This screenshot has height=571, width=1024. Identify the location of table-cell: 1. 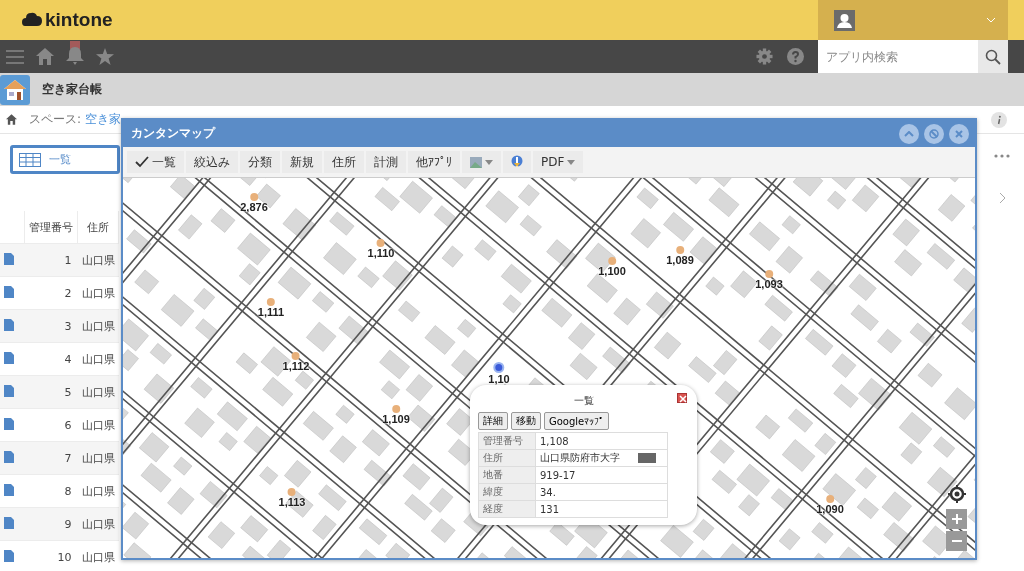
(51, 260).